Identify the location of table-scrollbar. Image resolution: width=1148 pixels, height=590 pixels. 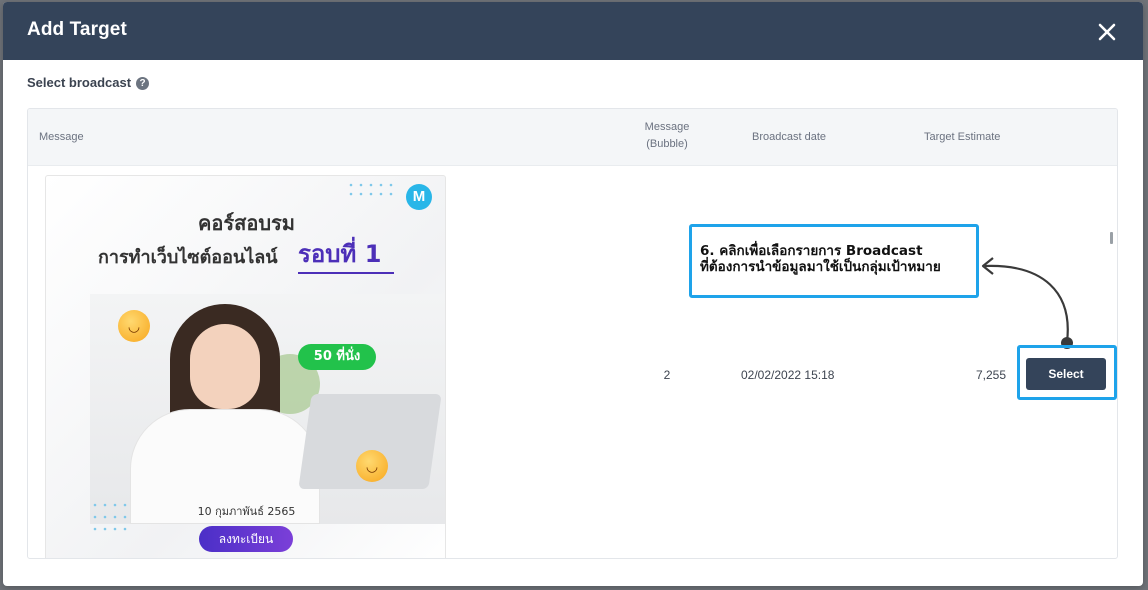
(1111, 238).